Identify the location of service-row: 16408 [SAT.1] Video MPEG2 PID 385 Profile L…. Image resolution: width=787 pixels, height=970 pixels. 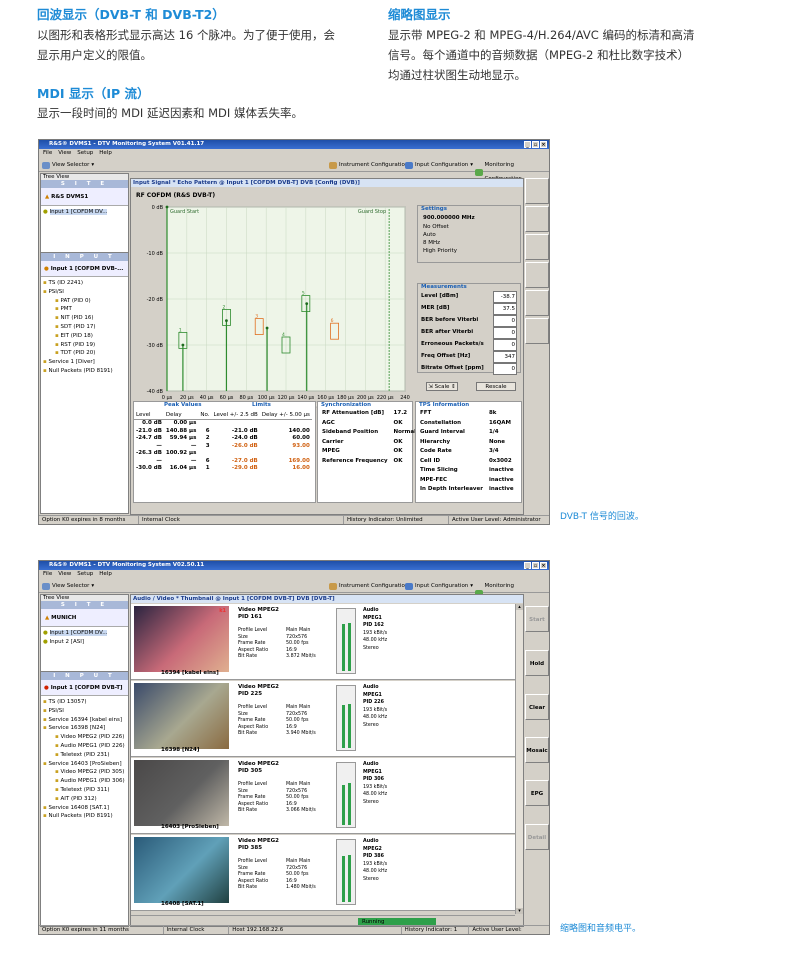
(323, 873).